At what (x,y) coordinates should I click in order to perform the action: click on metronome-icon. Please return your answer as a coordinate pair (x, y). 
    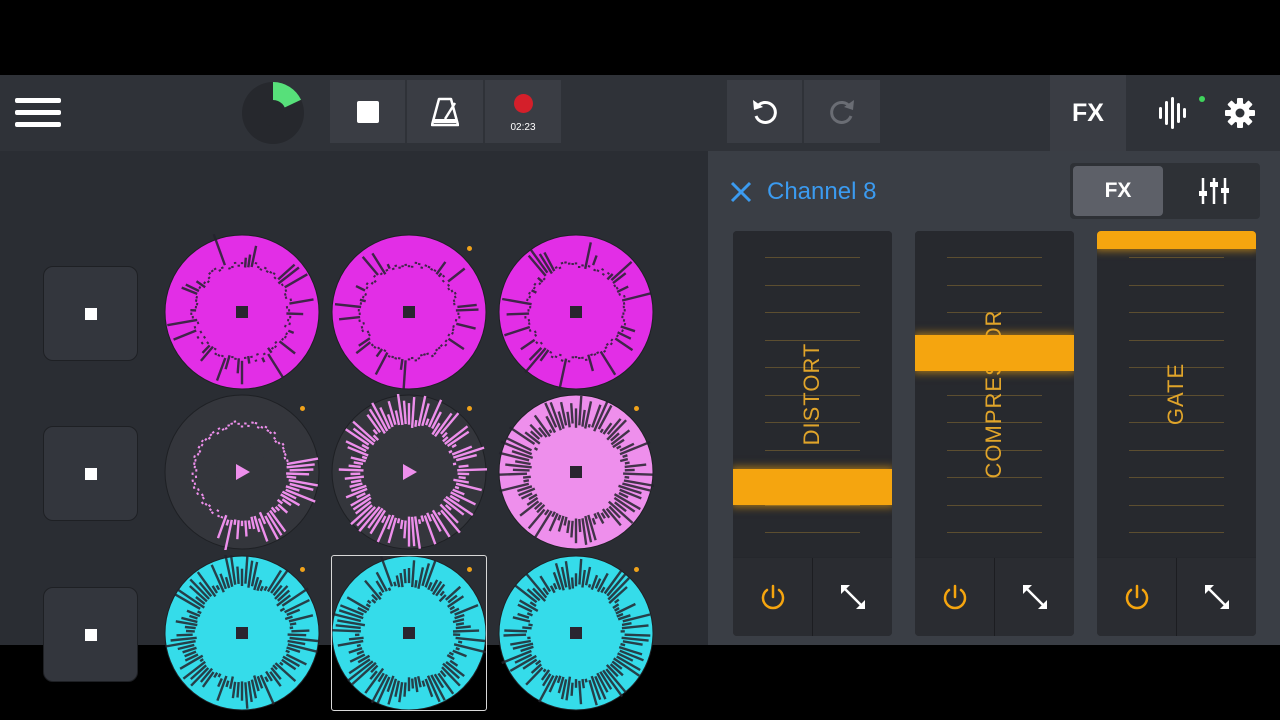
    Looking at the image, I should click on (445, 111).